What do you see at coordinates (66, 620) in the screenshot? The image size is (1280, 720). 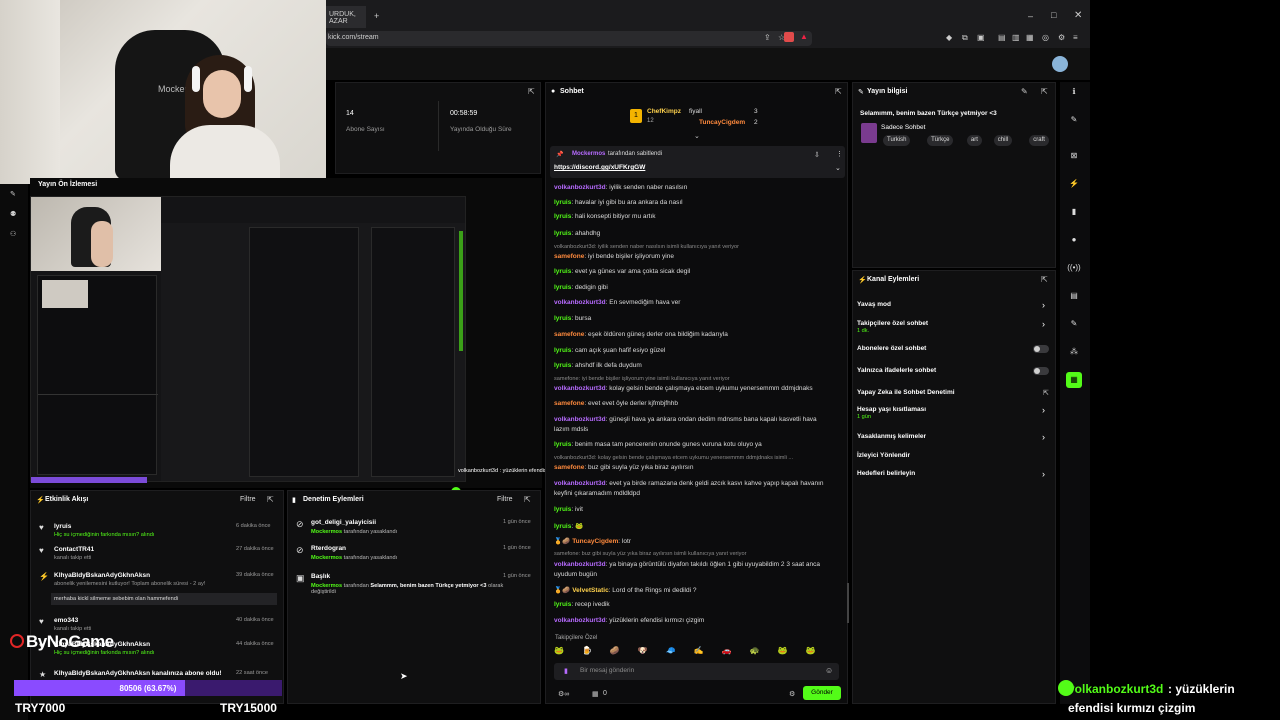 I see `activity-user: emo343` at bounding box center [66, 620].